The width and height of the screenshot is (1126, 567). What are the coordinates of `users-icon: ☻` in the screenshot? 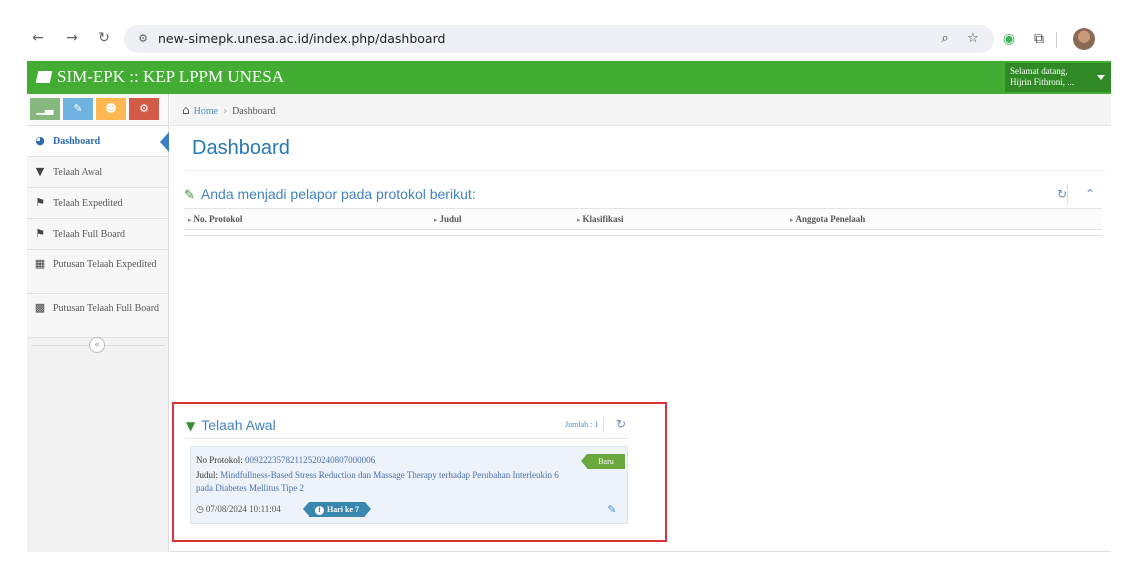 It's located at (111, 109).